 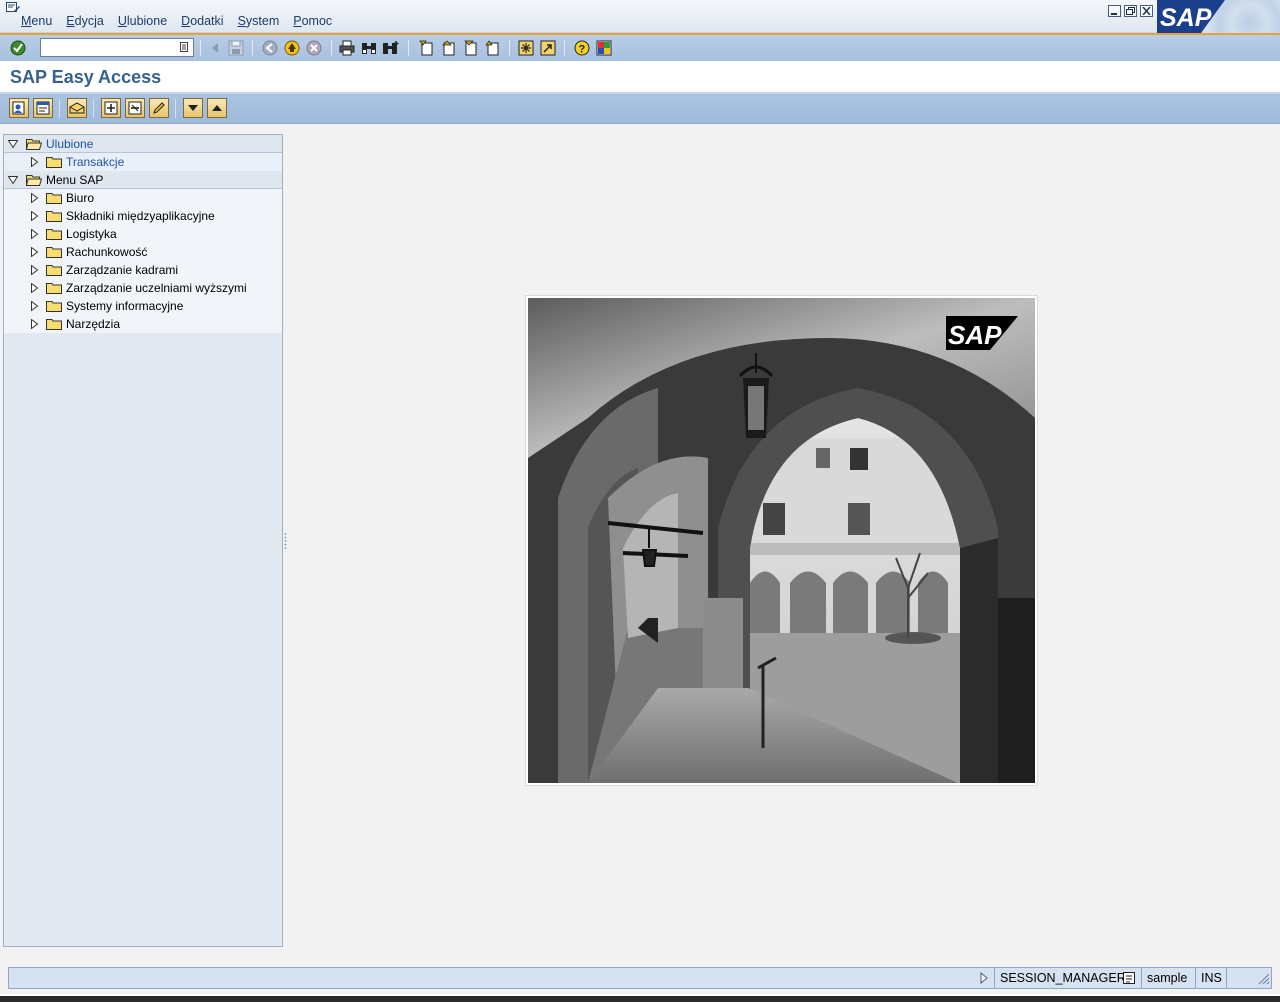 What do you see at coordinates (1146, 11) in the screenshot?
I see `close-window-button` at bounding box center [1146, 11].